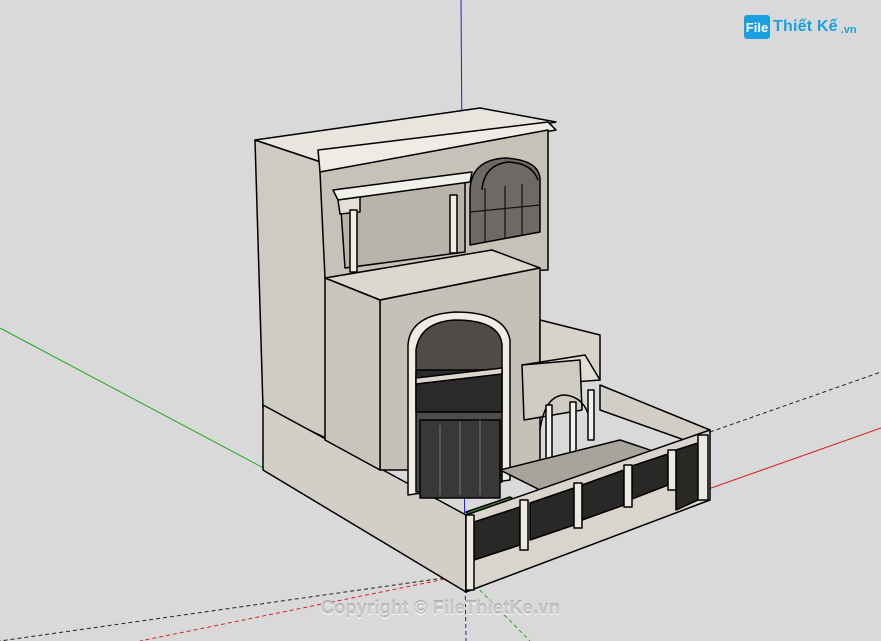 The height and width of the screenshot is (641, 881). I want to click on copyright-watermark: Copyright © FileThietKe.vn, so click(440, 608).